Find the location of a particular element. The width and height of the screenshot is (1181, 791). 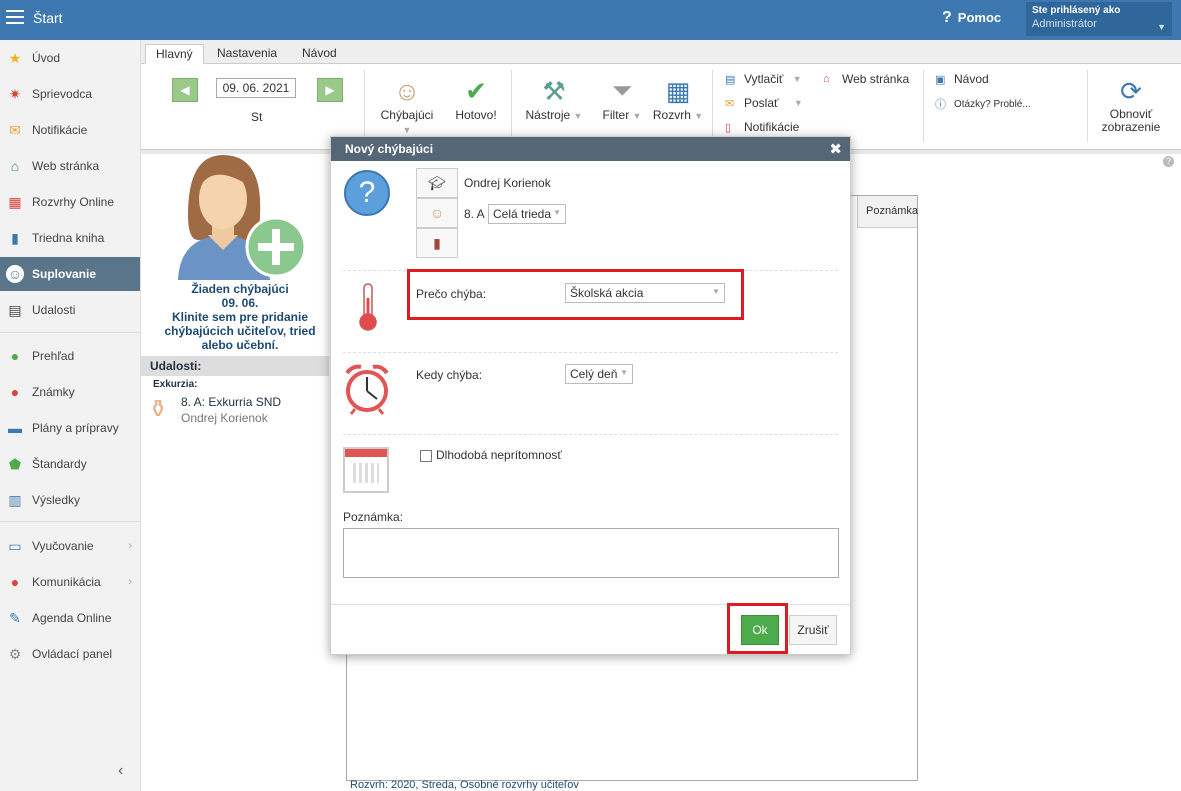

print-icon: ▤ is located at coordinates (730, 79).